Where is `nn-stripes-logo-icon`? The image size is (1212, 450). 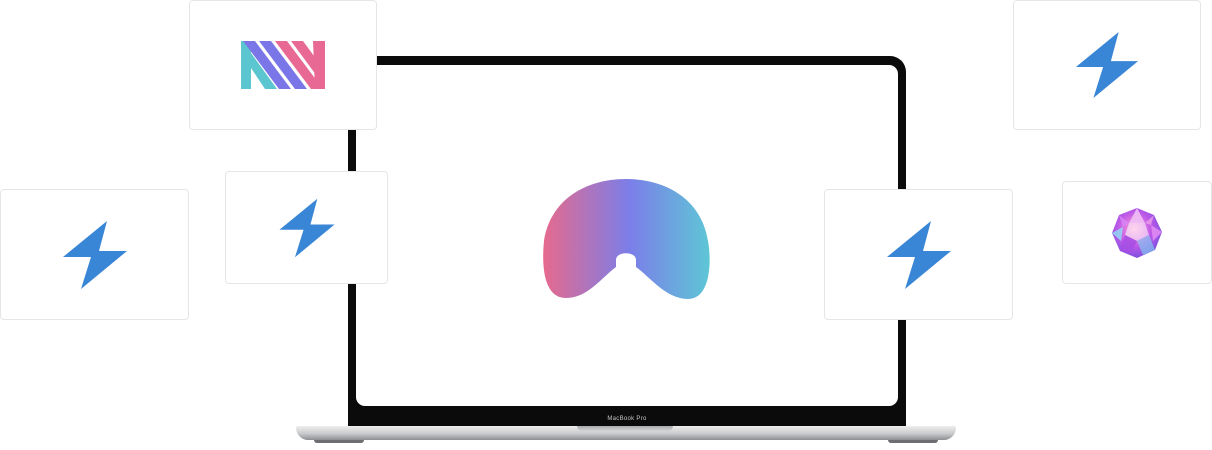 nn-stripes-logo-icon is located at coordinates (283, 65).